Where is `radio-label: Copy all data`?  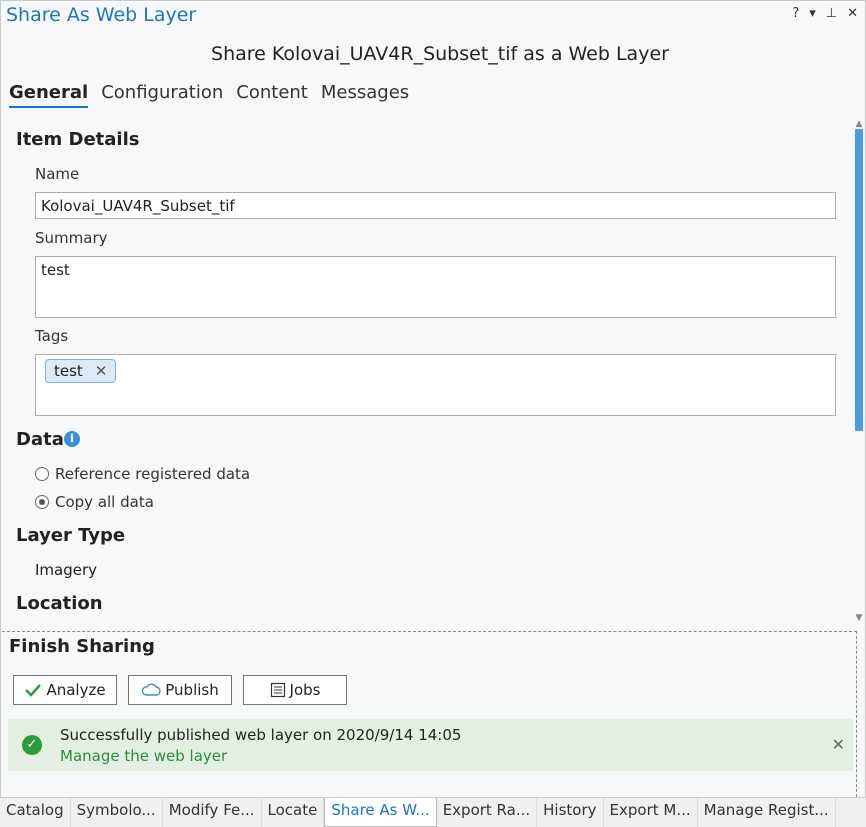 radio-label: Copy all data is located at coordinates (104, 502).